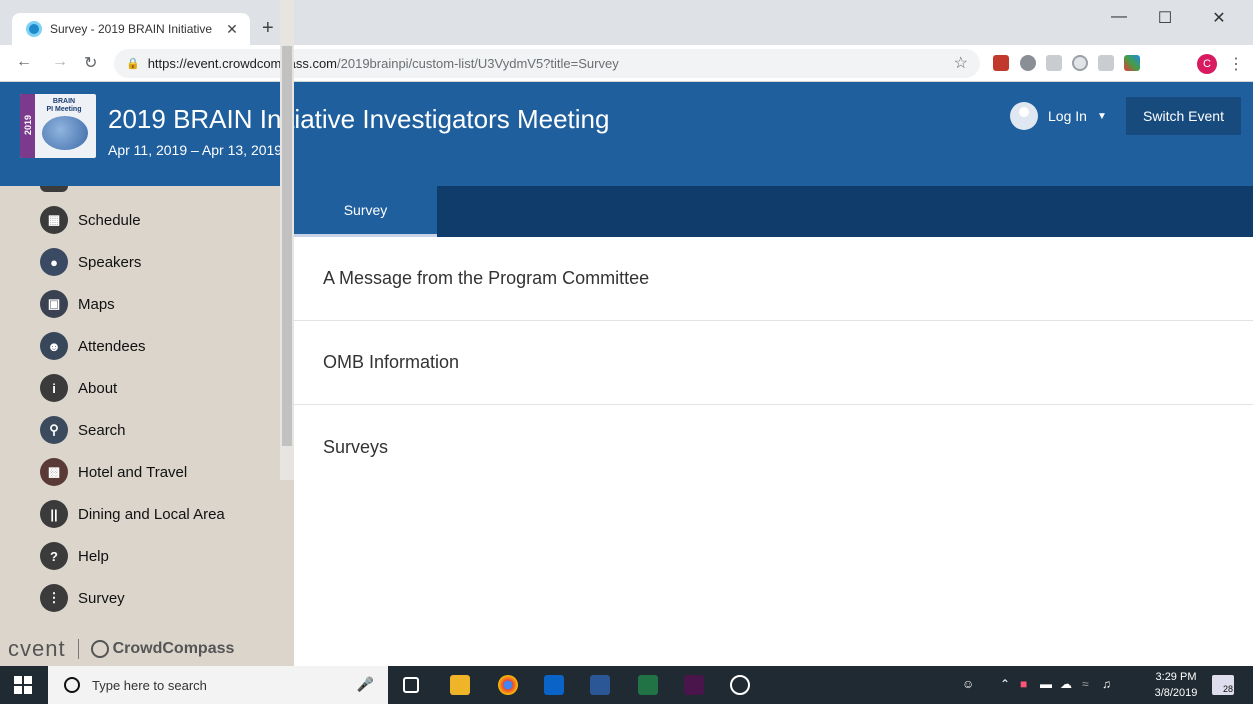 The image size is (1253, 704). I want to click on clock-date: 3/8/2019, so click(1176, 693).